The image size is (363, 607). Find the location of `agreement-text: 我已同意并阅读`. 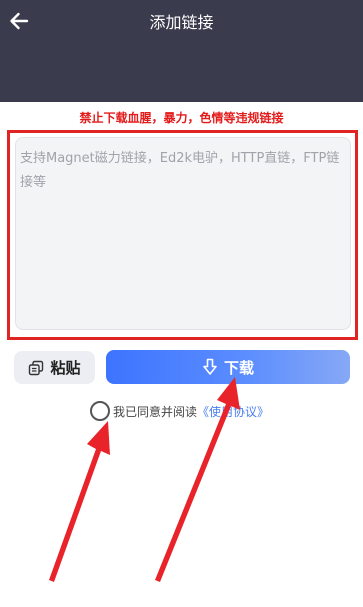

agreement-text: 我已同意并阅读 is located at coordinates (155, 411).